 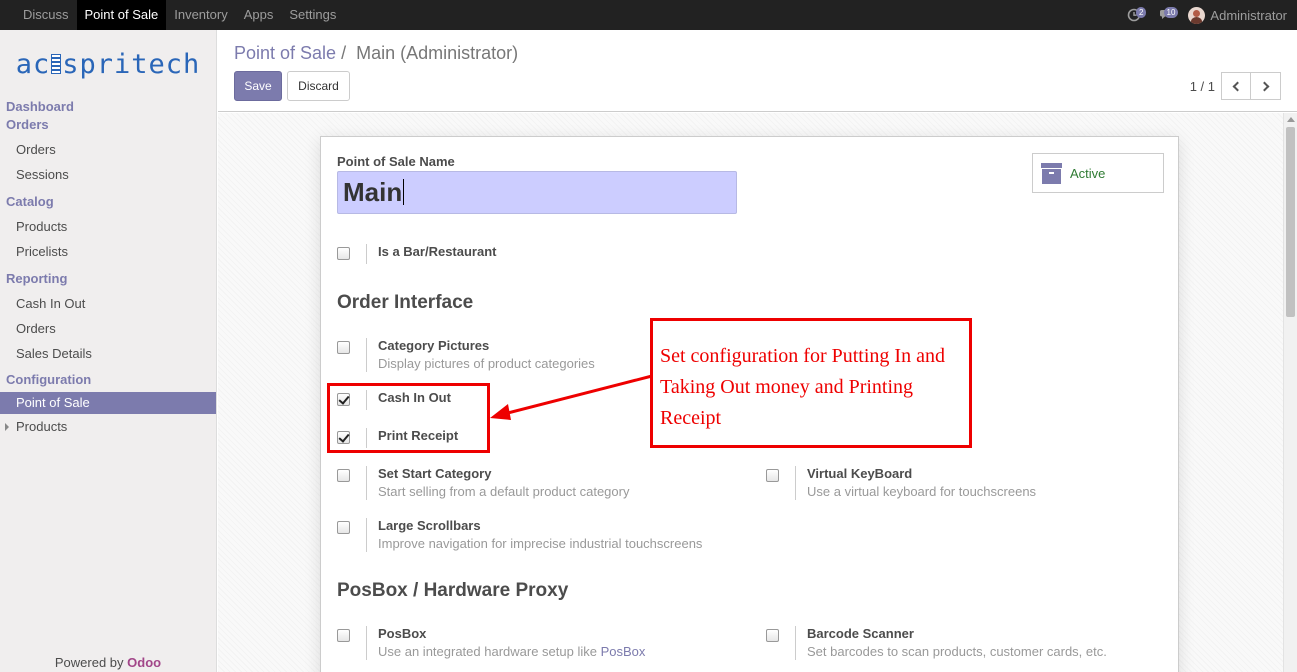 What do you see at coordinates (131, 64) in the screenshot?
I see `logo-text-right: spritech` at bounding box center [131, 64].